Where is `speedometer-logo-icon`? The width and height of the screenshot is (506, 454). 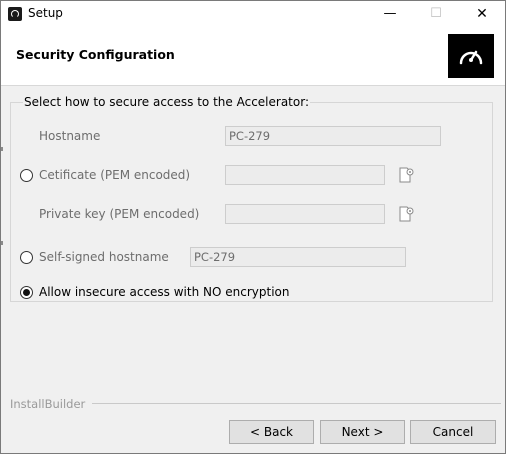
speedometer-logo-icon is located at coordinates (471, 56).